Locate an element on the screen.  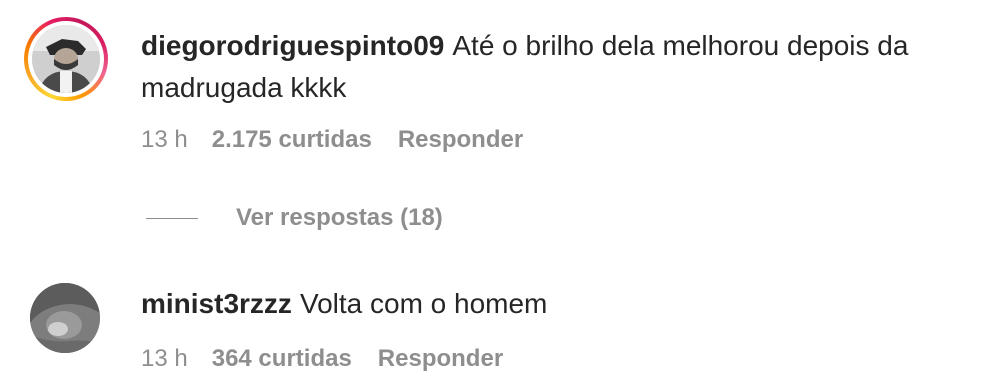
replies-divider is located at coordinates (172, 218).